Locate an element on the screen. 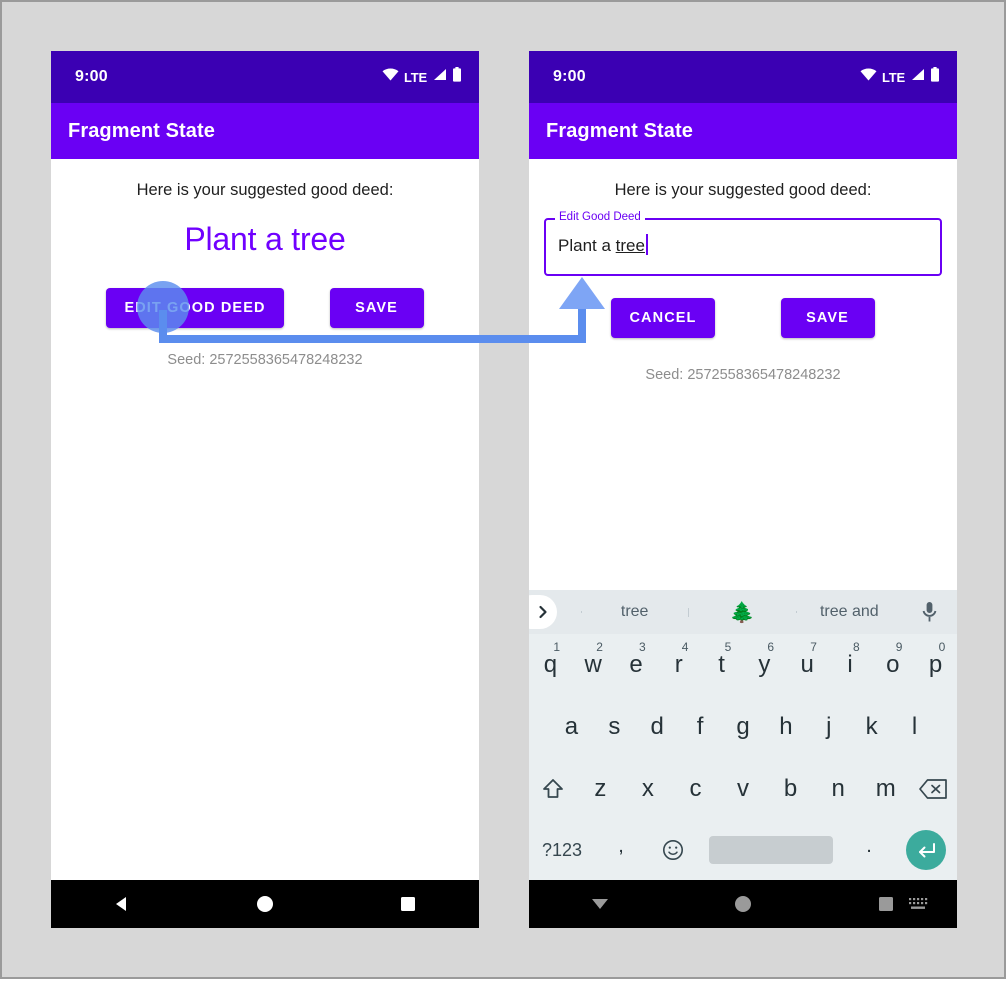  navigation-bar-left is located at coordinates (265, 904).